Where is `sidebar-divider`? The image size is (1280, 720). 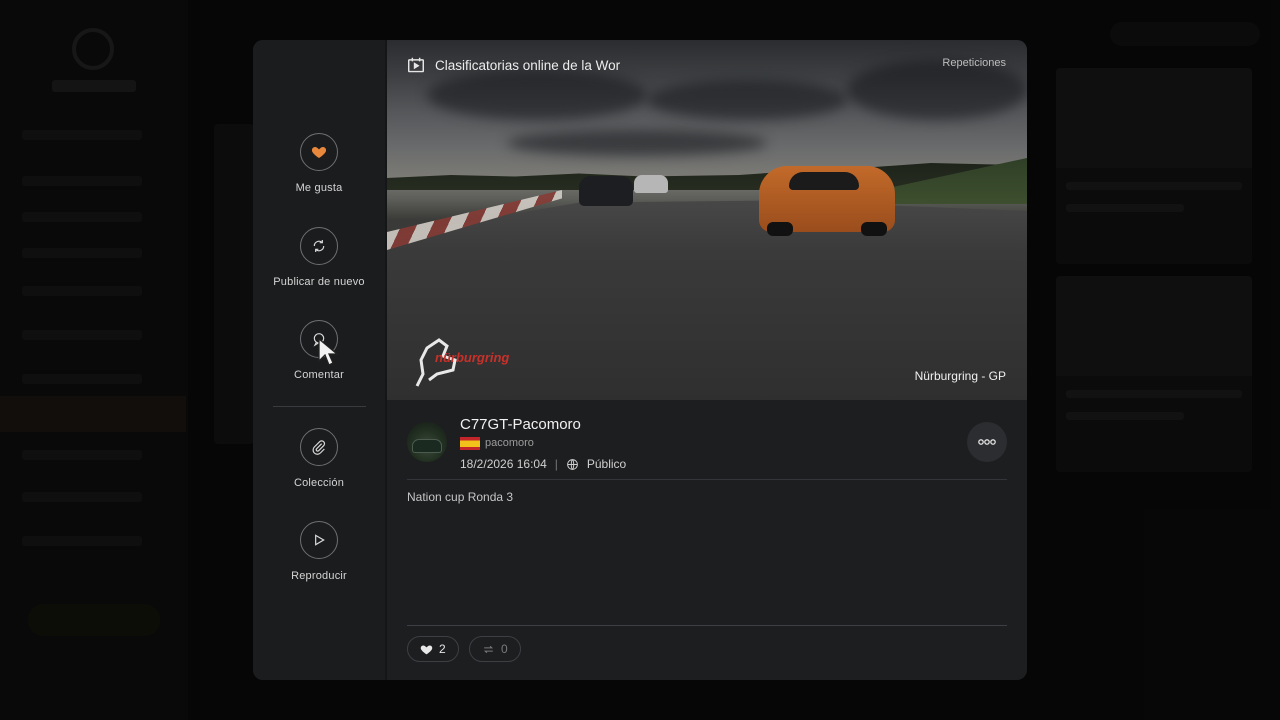
sidebar-divider is located at coordinates (319, 406).